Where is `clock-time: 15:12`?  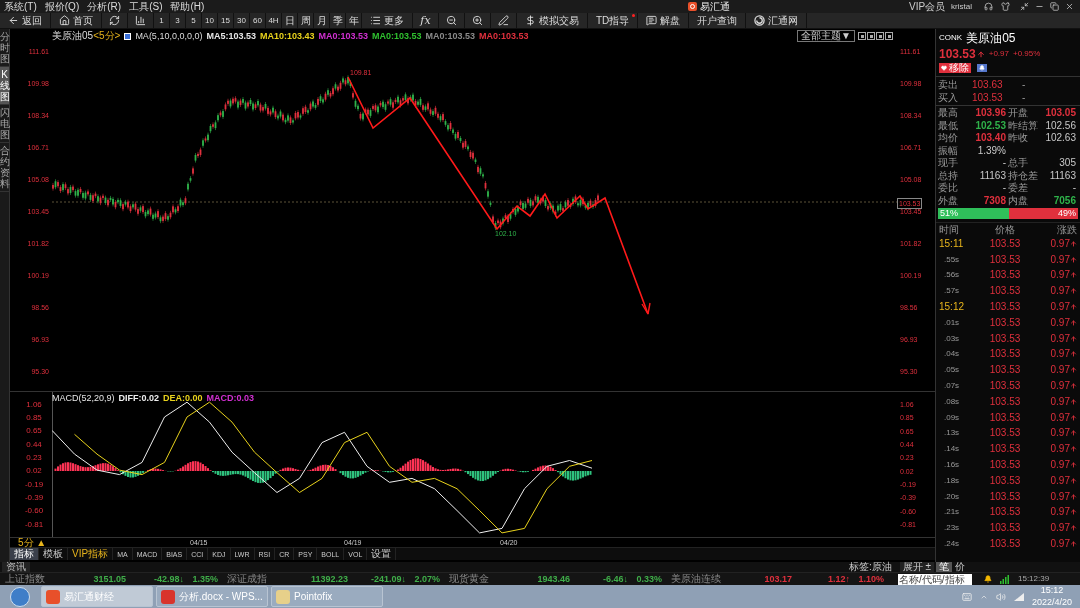
clock-time: 15:12 is located at coordinates (1052, 591).